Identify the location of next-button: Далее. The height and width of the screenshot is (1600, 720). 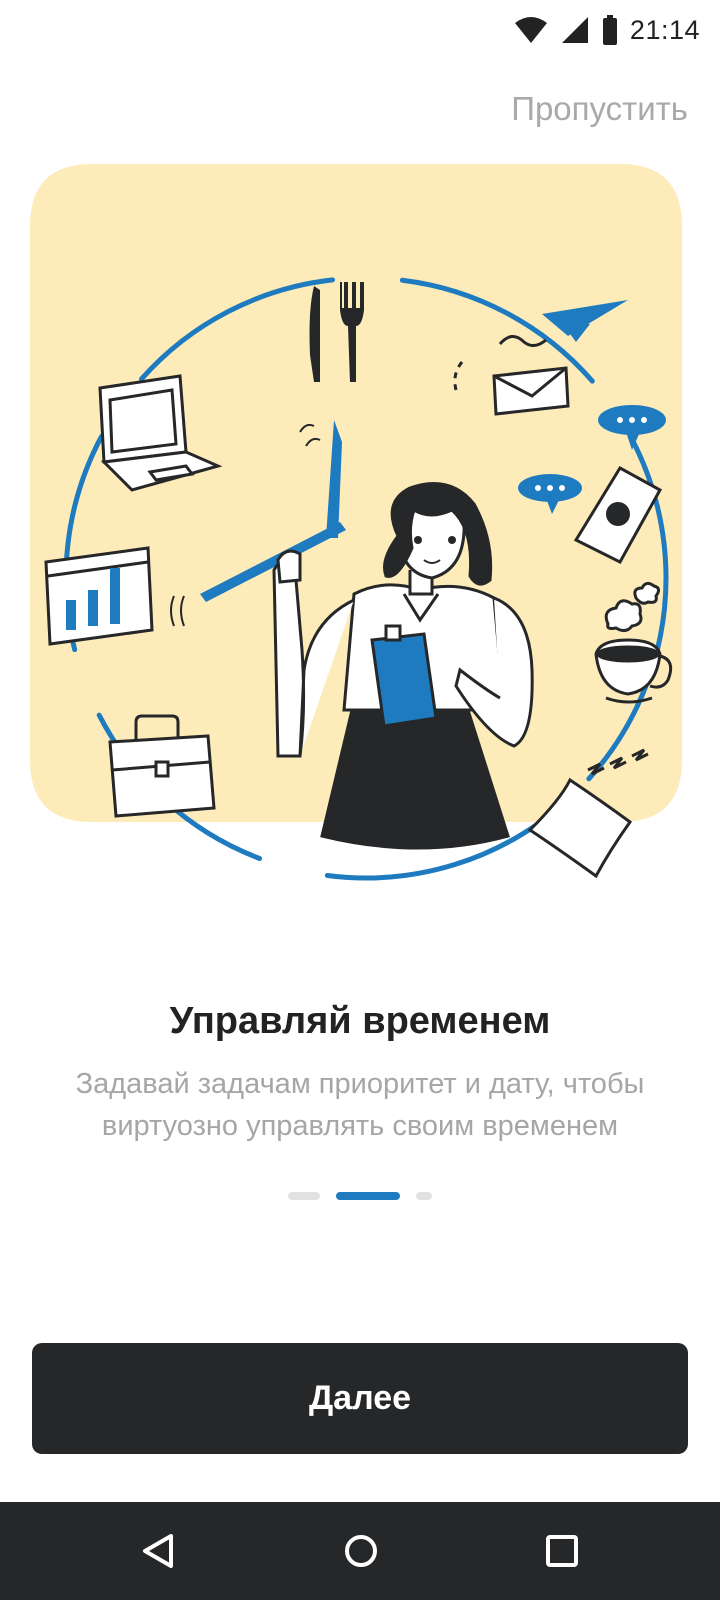
(360, 1398).